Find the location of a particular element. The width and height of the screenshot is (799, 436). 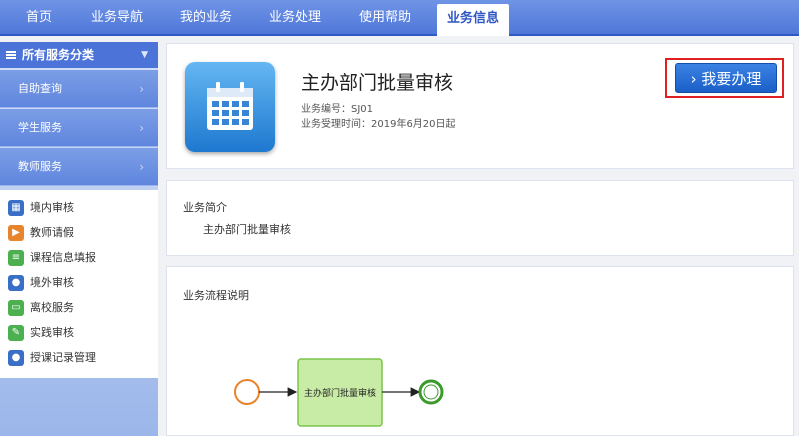

sidebar-category-student: 学生服务 › is located at coordinates (79, 128).